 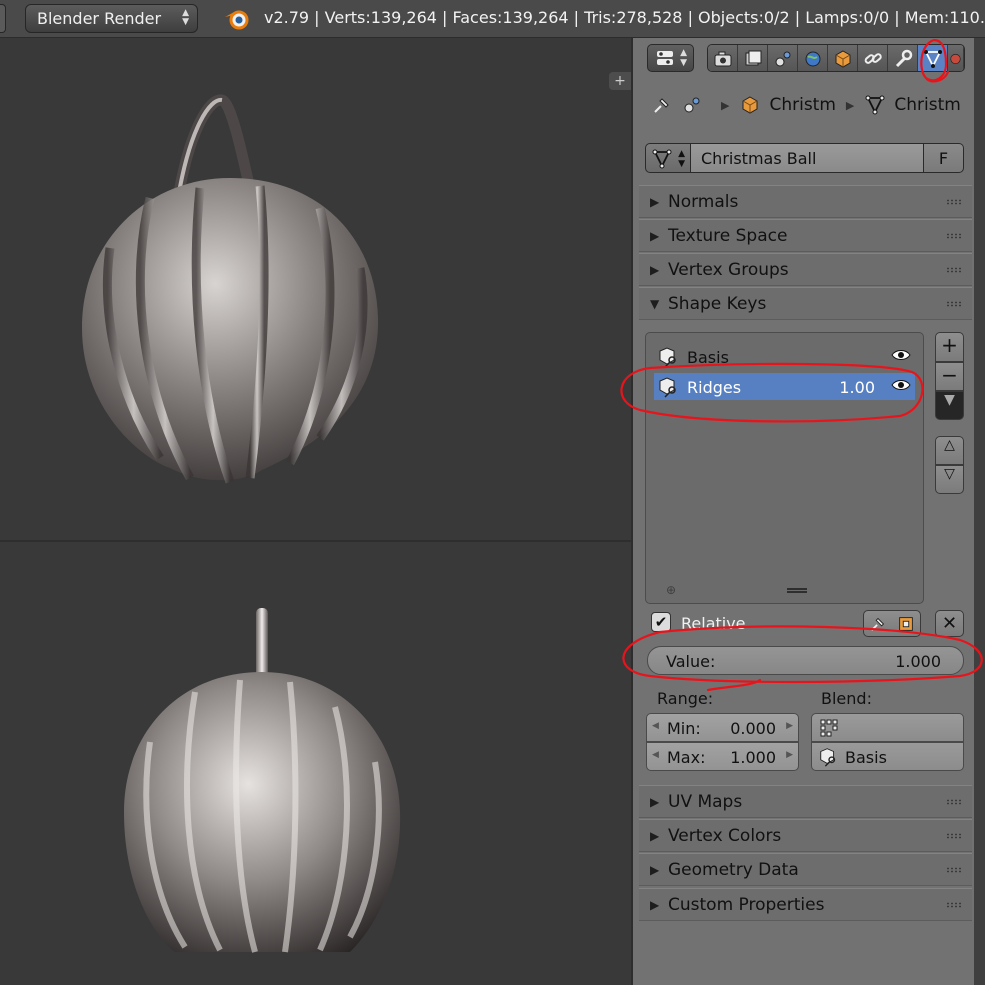 I want to click on panel-texture-space: ▶ Texture Space, so click(x=805, y=235).